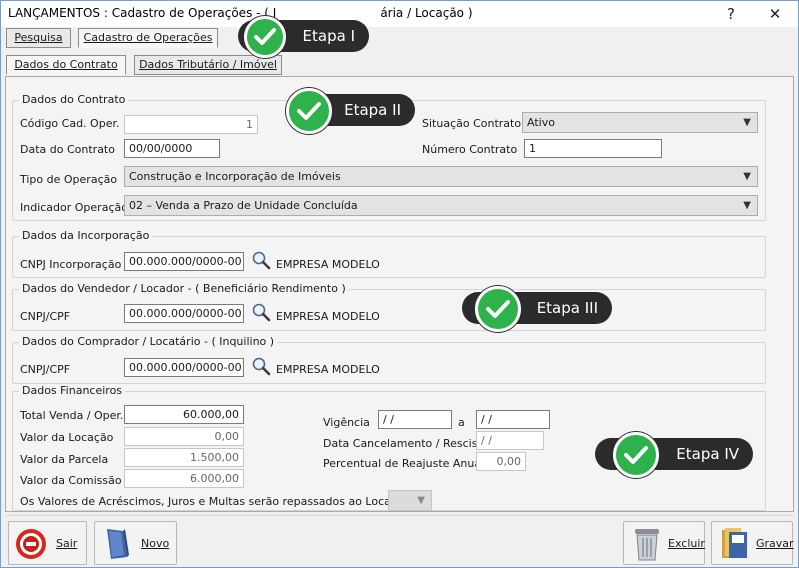 The height and width of the screenshot is (568, 799). Describe the element at coordinates (593, 148) in the screenshot. I see `numero-field: 1` at that location.